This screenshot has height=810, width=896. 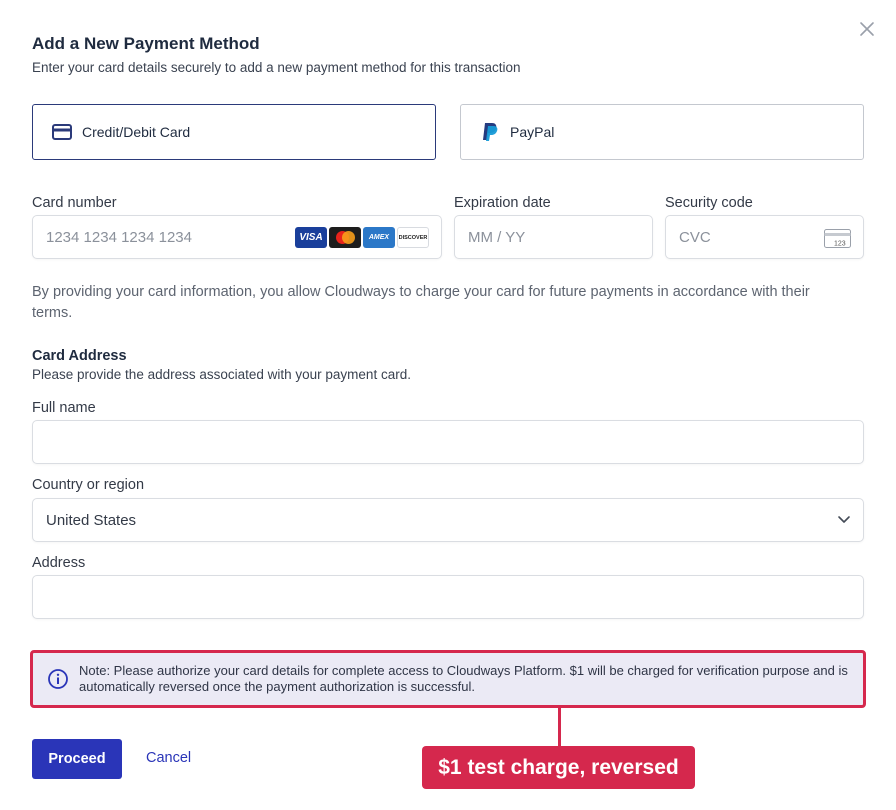 I want to click on card-address-heading: Card Address, so click(x=79, y=356).